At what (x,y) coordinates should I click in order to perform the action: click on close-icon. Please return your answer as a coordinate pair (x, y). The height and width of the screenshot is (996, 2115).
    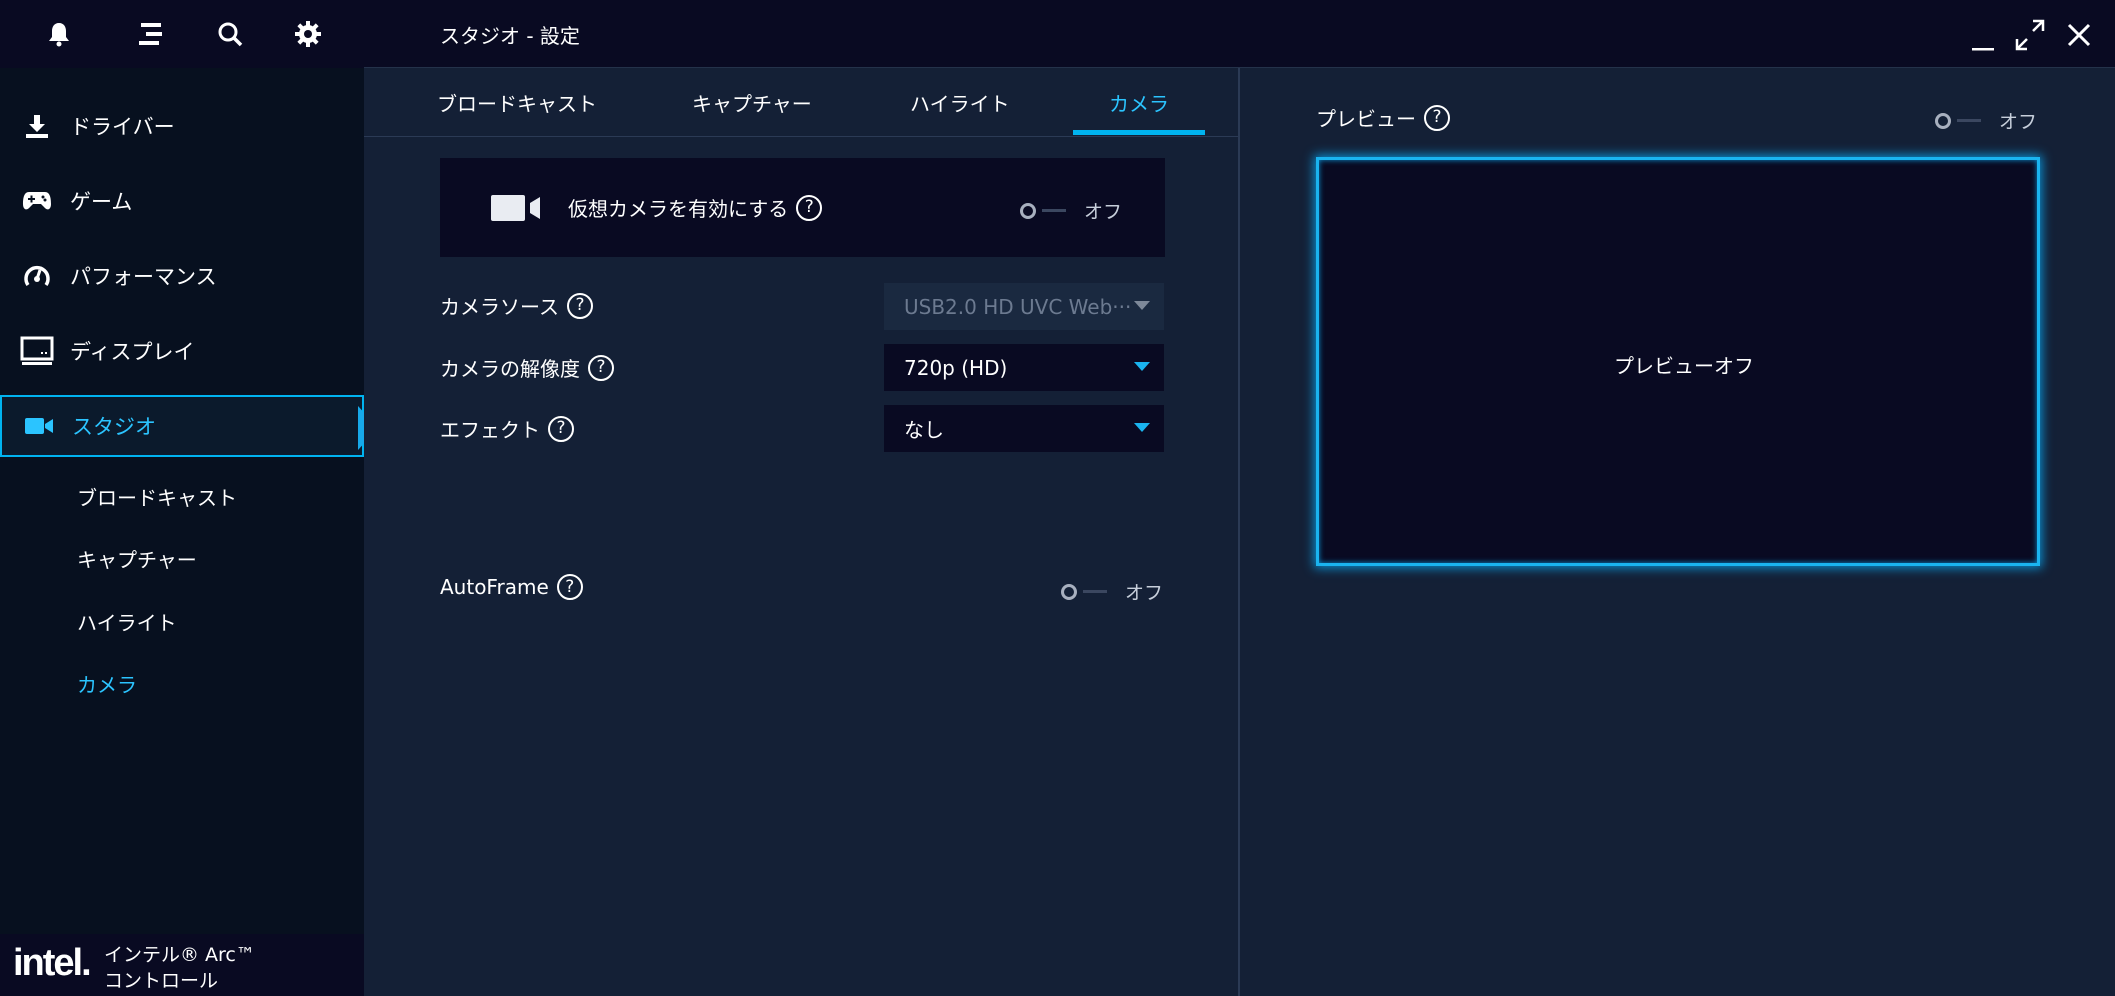
    Looking at the image, I should click on (2079, 35).